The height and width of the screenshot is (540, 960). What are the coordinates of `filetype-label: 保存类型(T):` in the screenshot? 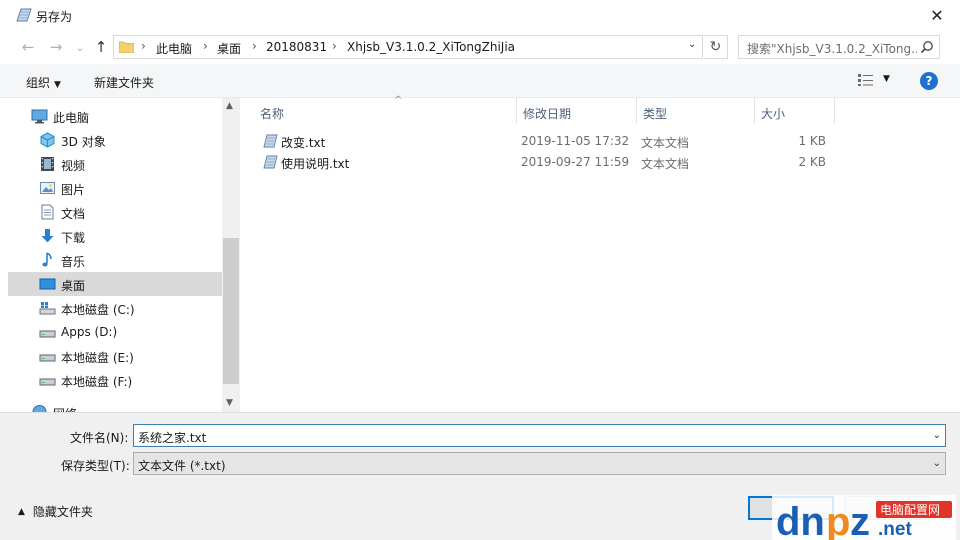 It's located at (95, 466).